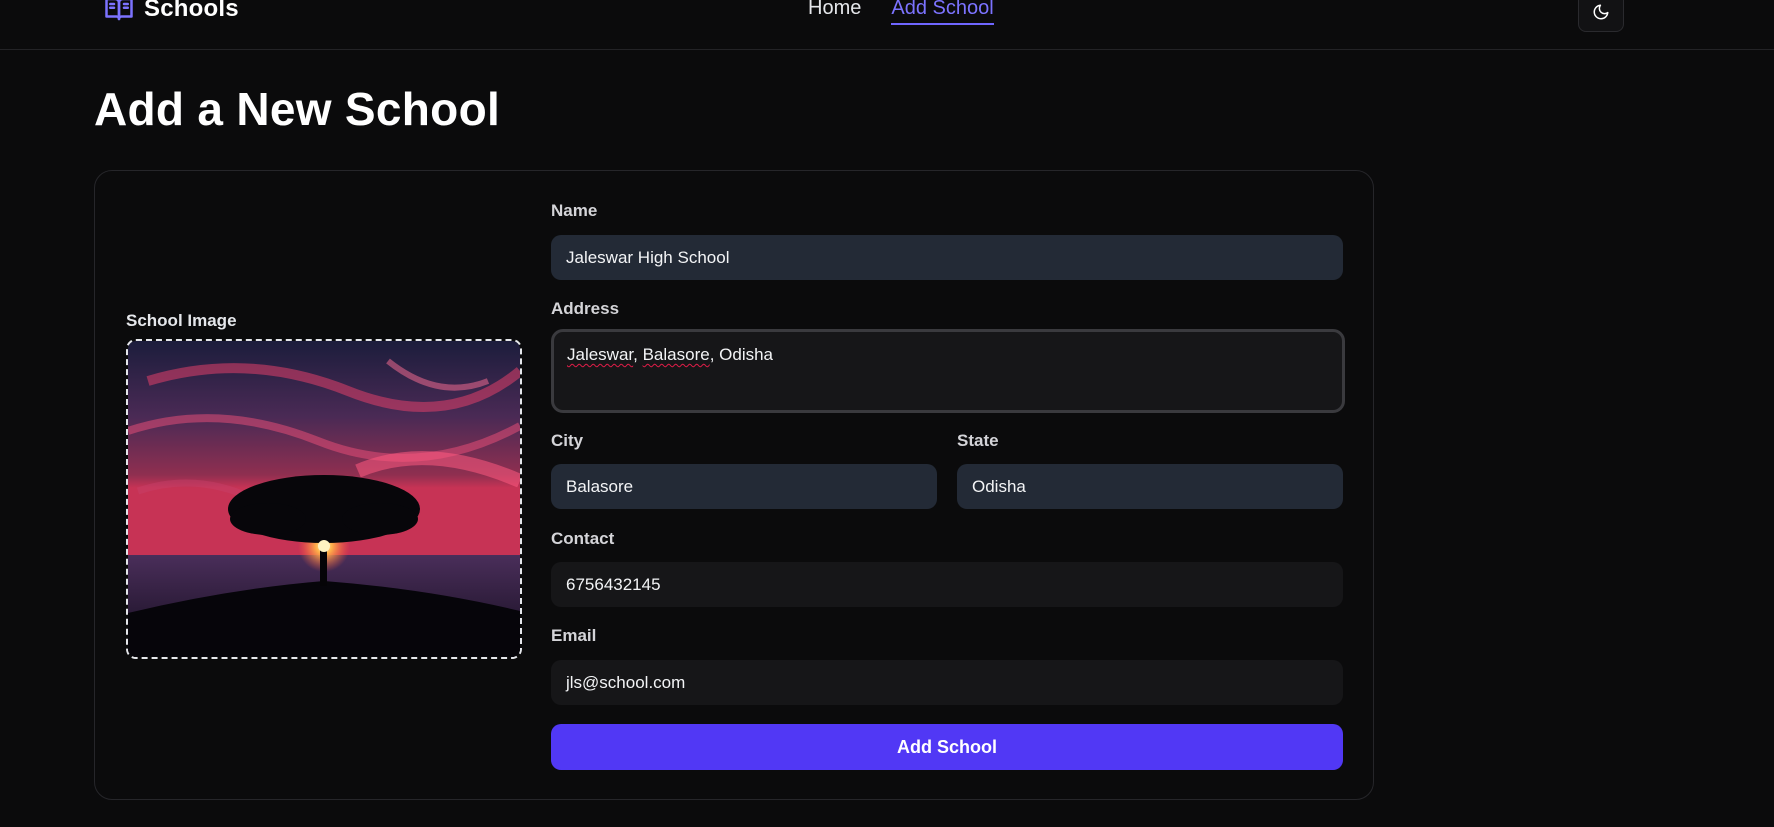  Describe the element at coordinates (947, 682) in the screenshot. I see `email-input: jls@school.com` at that location.